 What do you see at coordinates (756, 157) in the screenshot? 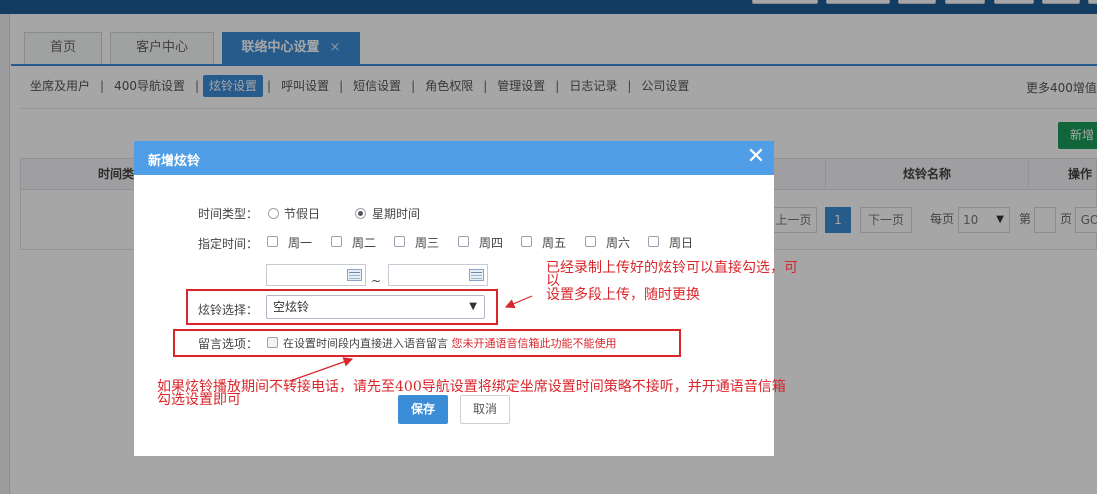
I see `close-icon: ✕` at bounding box center [756, 157].